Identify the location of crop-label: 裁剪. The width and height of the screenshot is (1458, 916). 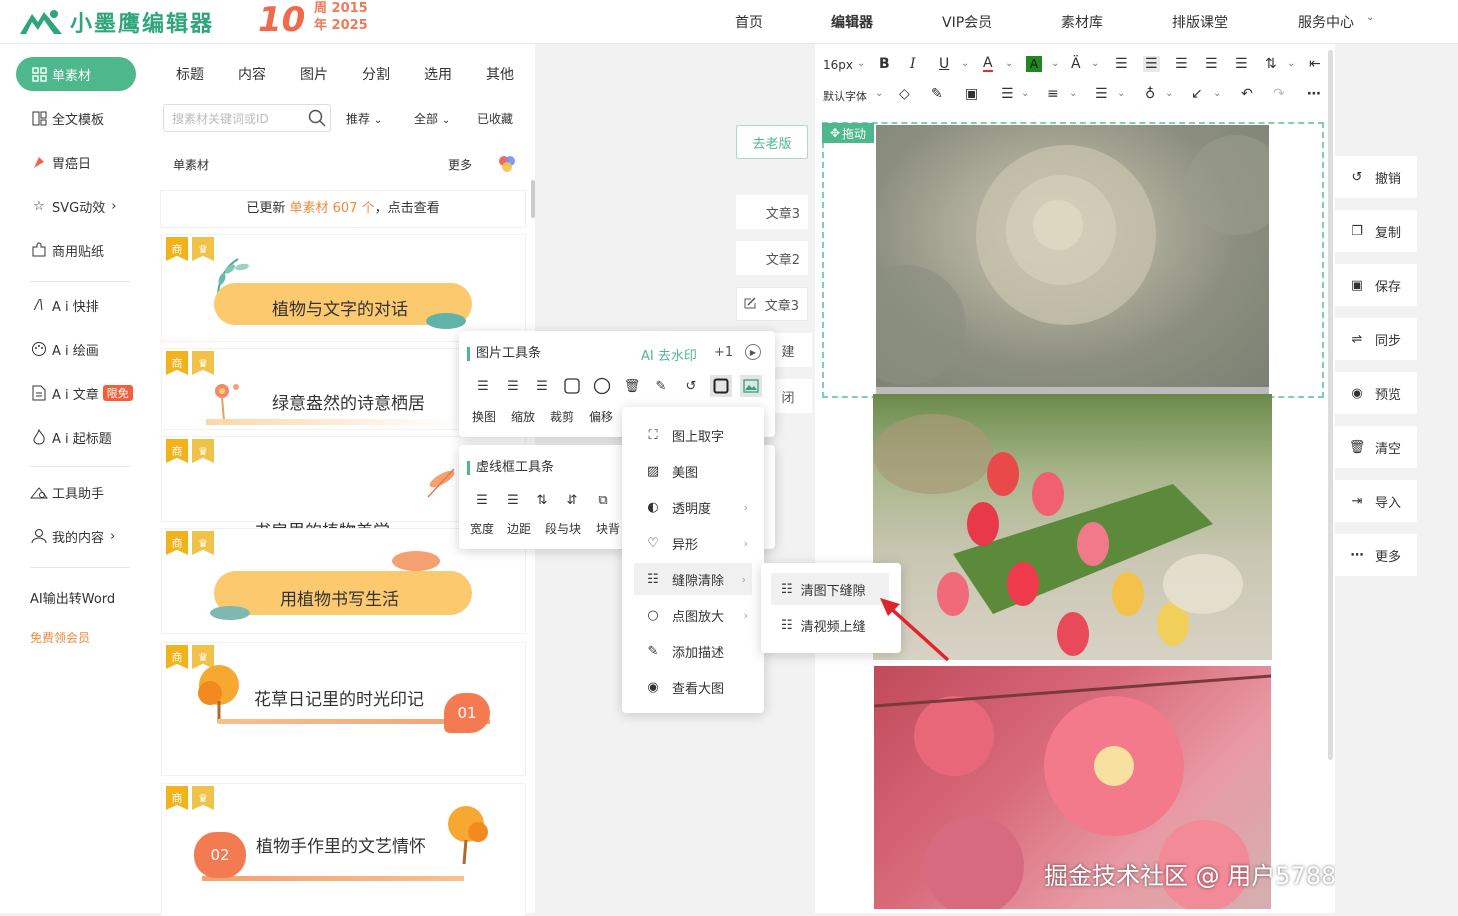
(562, 416).